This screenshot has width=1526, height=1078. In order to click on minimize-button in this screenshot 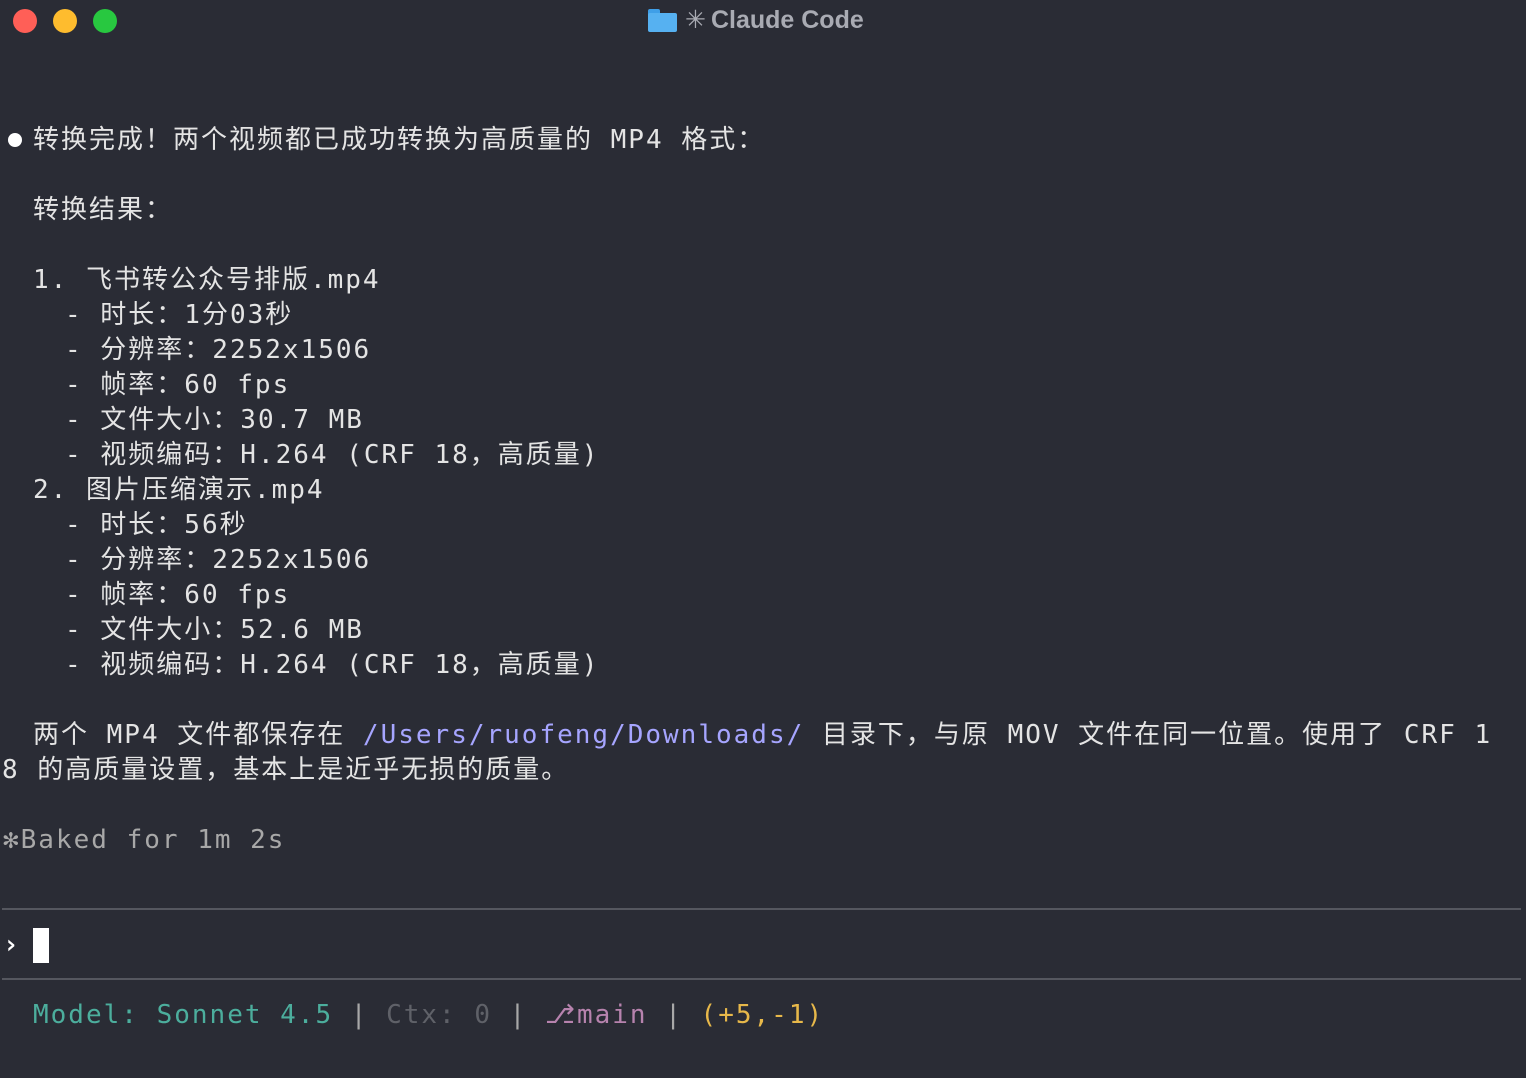, I will do `click(65, 21)`.